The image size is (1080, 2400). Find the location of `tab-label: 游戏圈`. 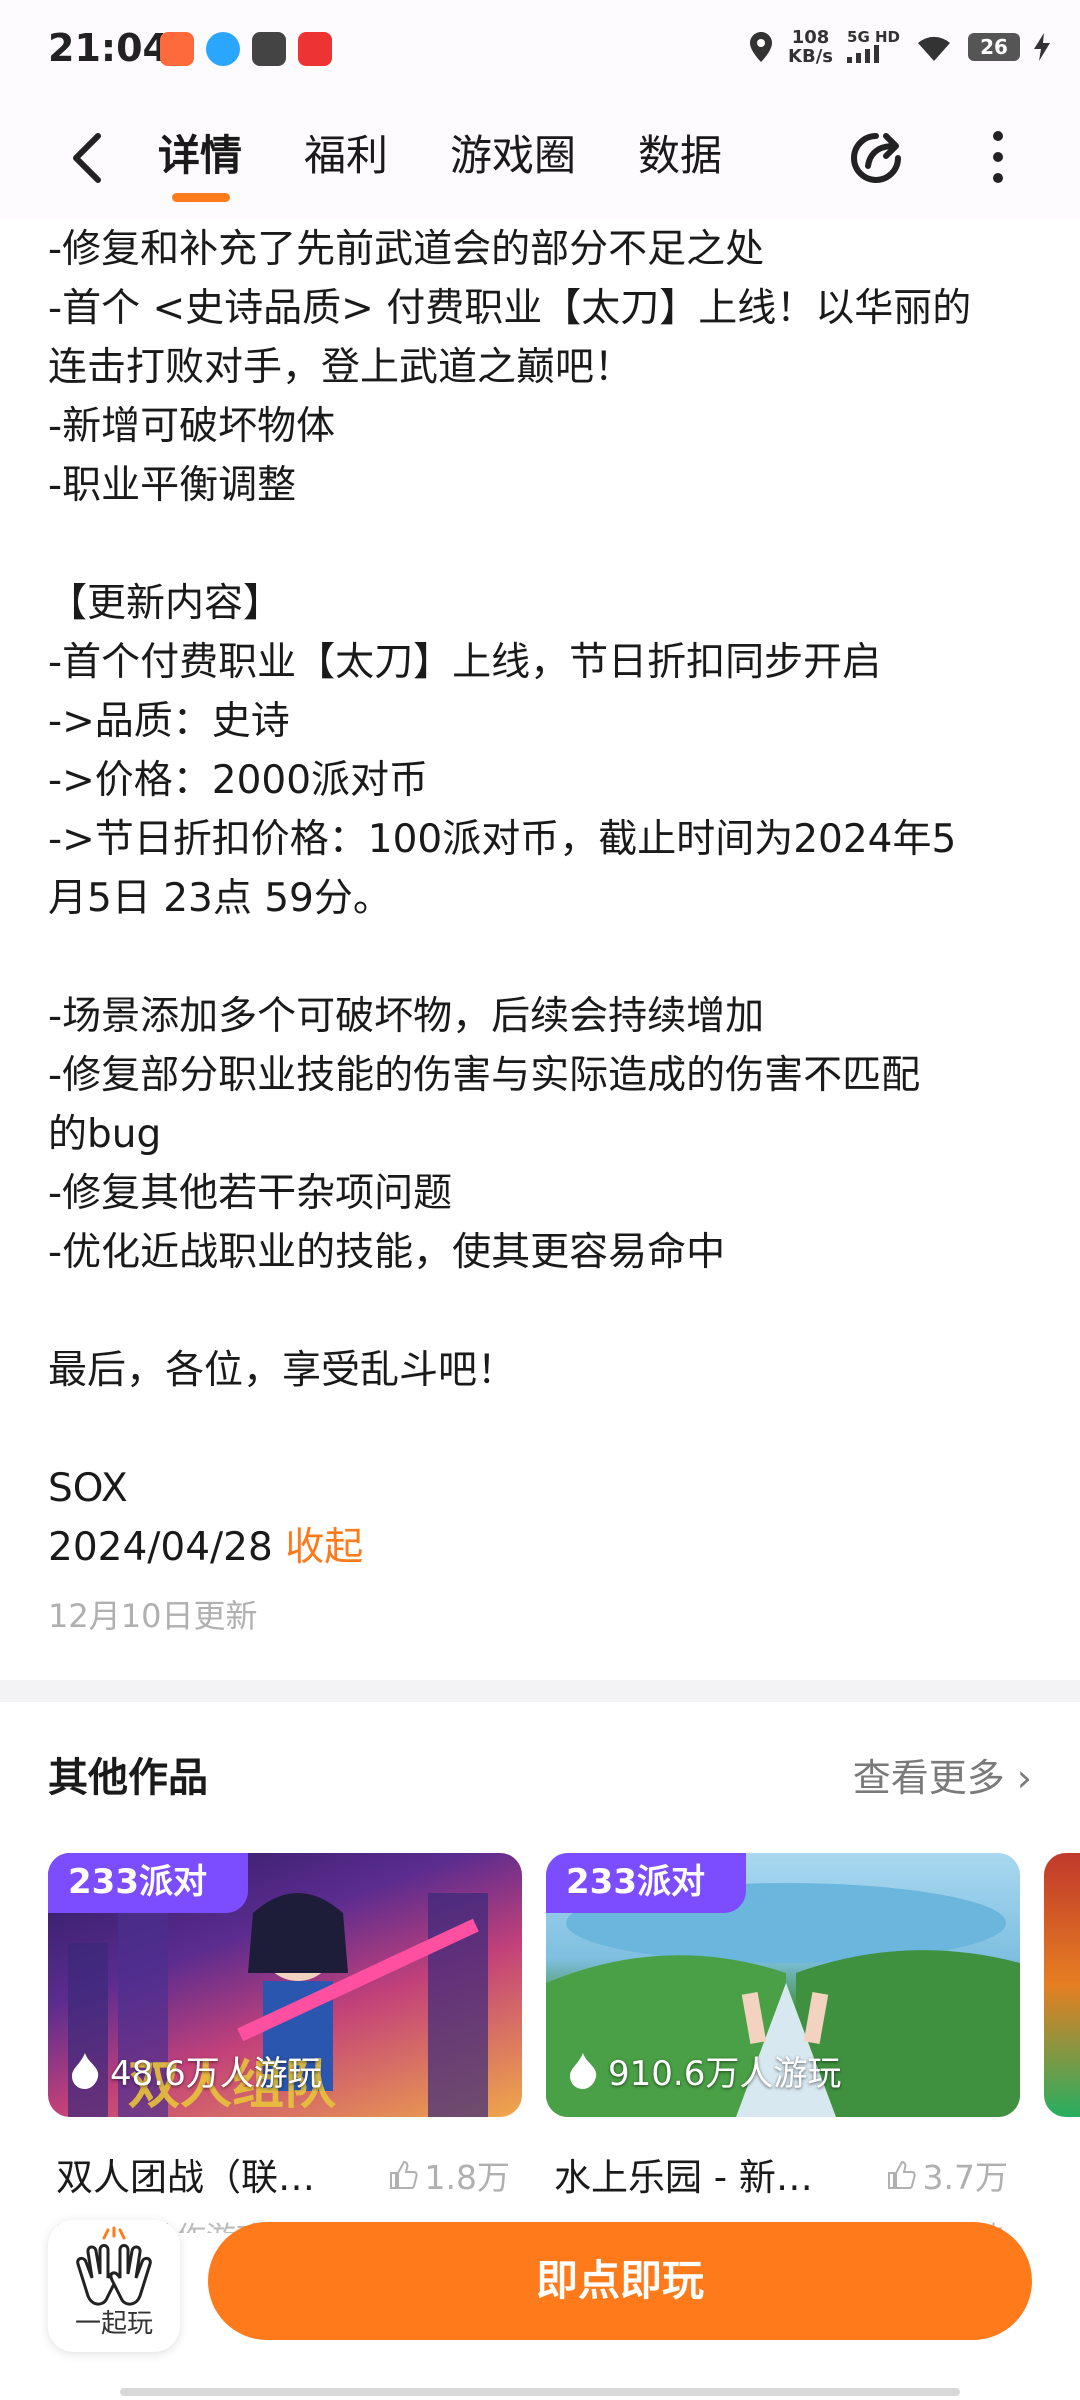

tab-label: 游戏圈 is located at coordinates (513, 155).